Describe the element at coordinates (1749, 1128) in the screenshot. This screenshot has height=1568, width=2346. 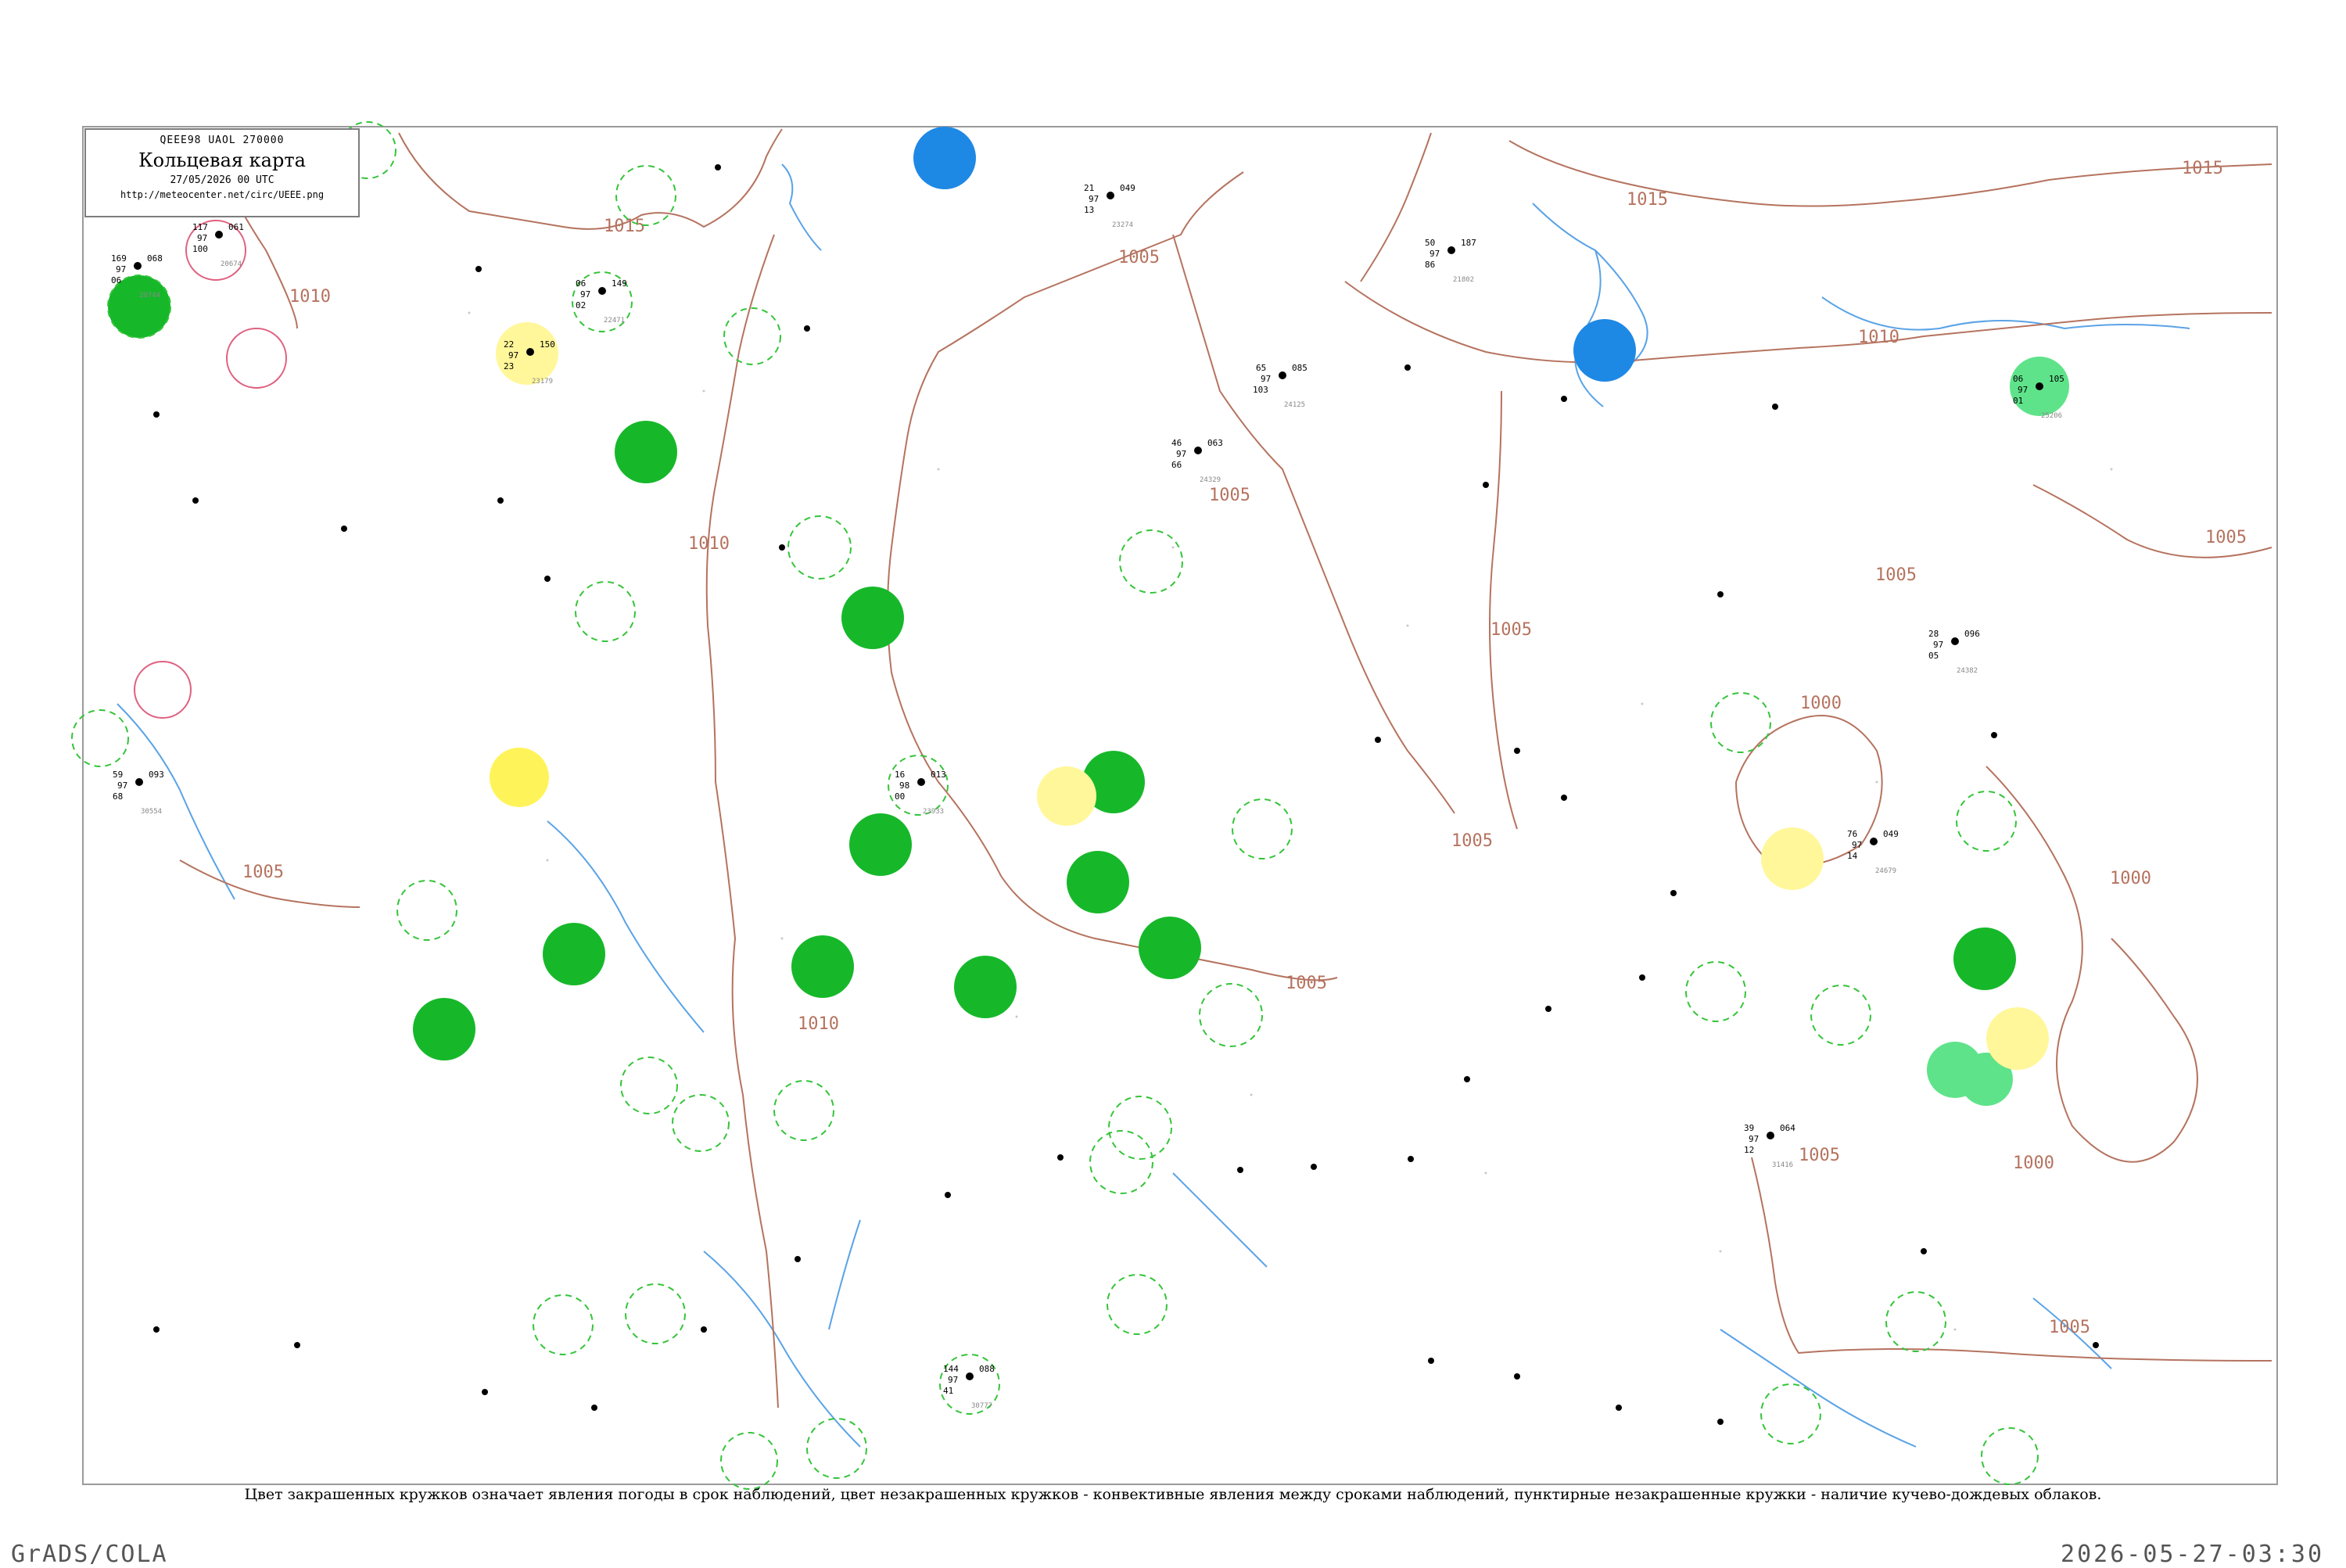
I see `station-temp: 39` at that location.